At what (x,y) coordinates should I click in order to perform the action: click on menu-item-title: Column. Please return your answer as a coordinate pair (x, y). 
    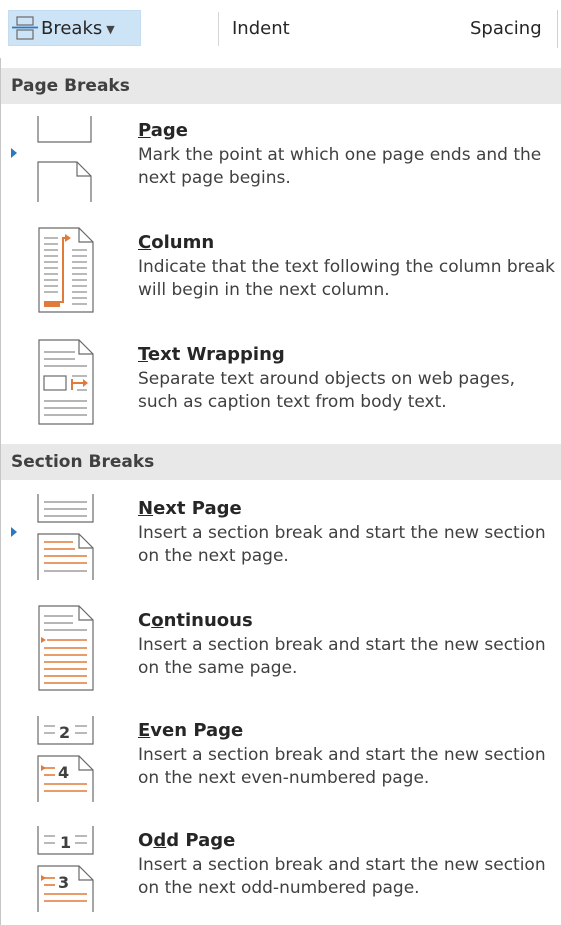
    Looking at the image, I should click on (176, 242).